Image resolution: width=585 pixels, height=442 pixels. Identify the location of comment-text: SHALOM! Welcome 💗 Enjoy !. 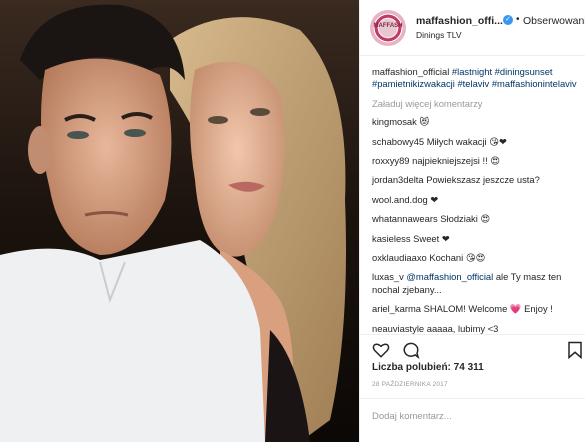
(488, 309).